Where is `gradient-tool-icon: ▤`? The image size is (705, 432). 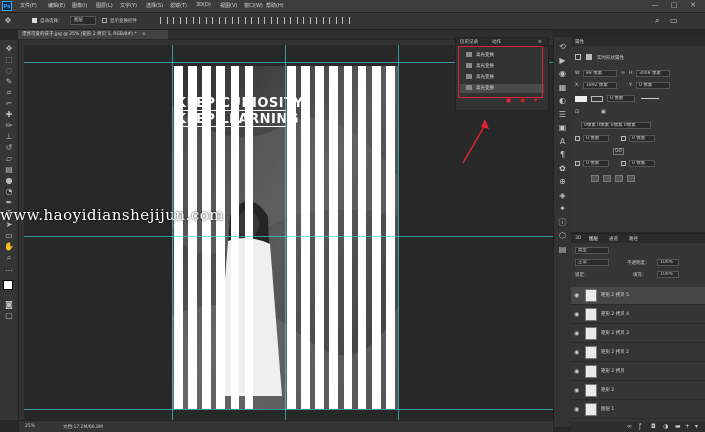
gradient-tool-icon: ▤ is located at coordinates (9, 170).